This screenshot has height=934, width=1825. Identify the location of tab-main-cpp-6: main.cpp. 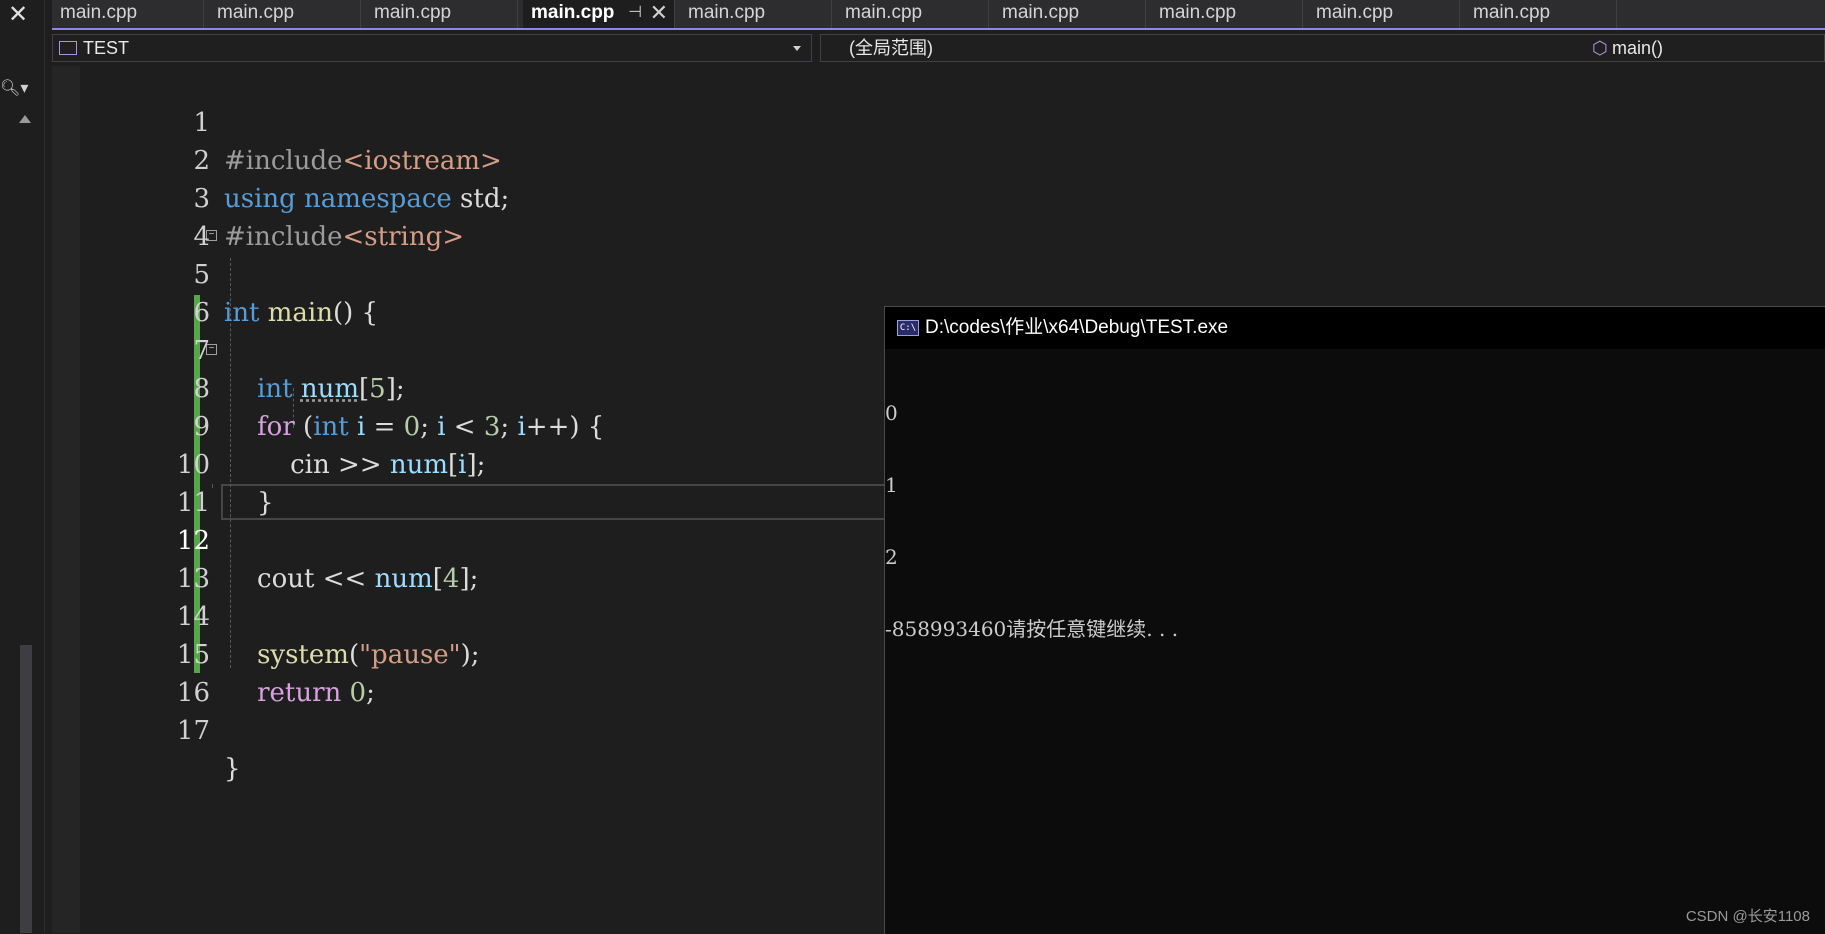
(913, 14).